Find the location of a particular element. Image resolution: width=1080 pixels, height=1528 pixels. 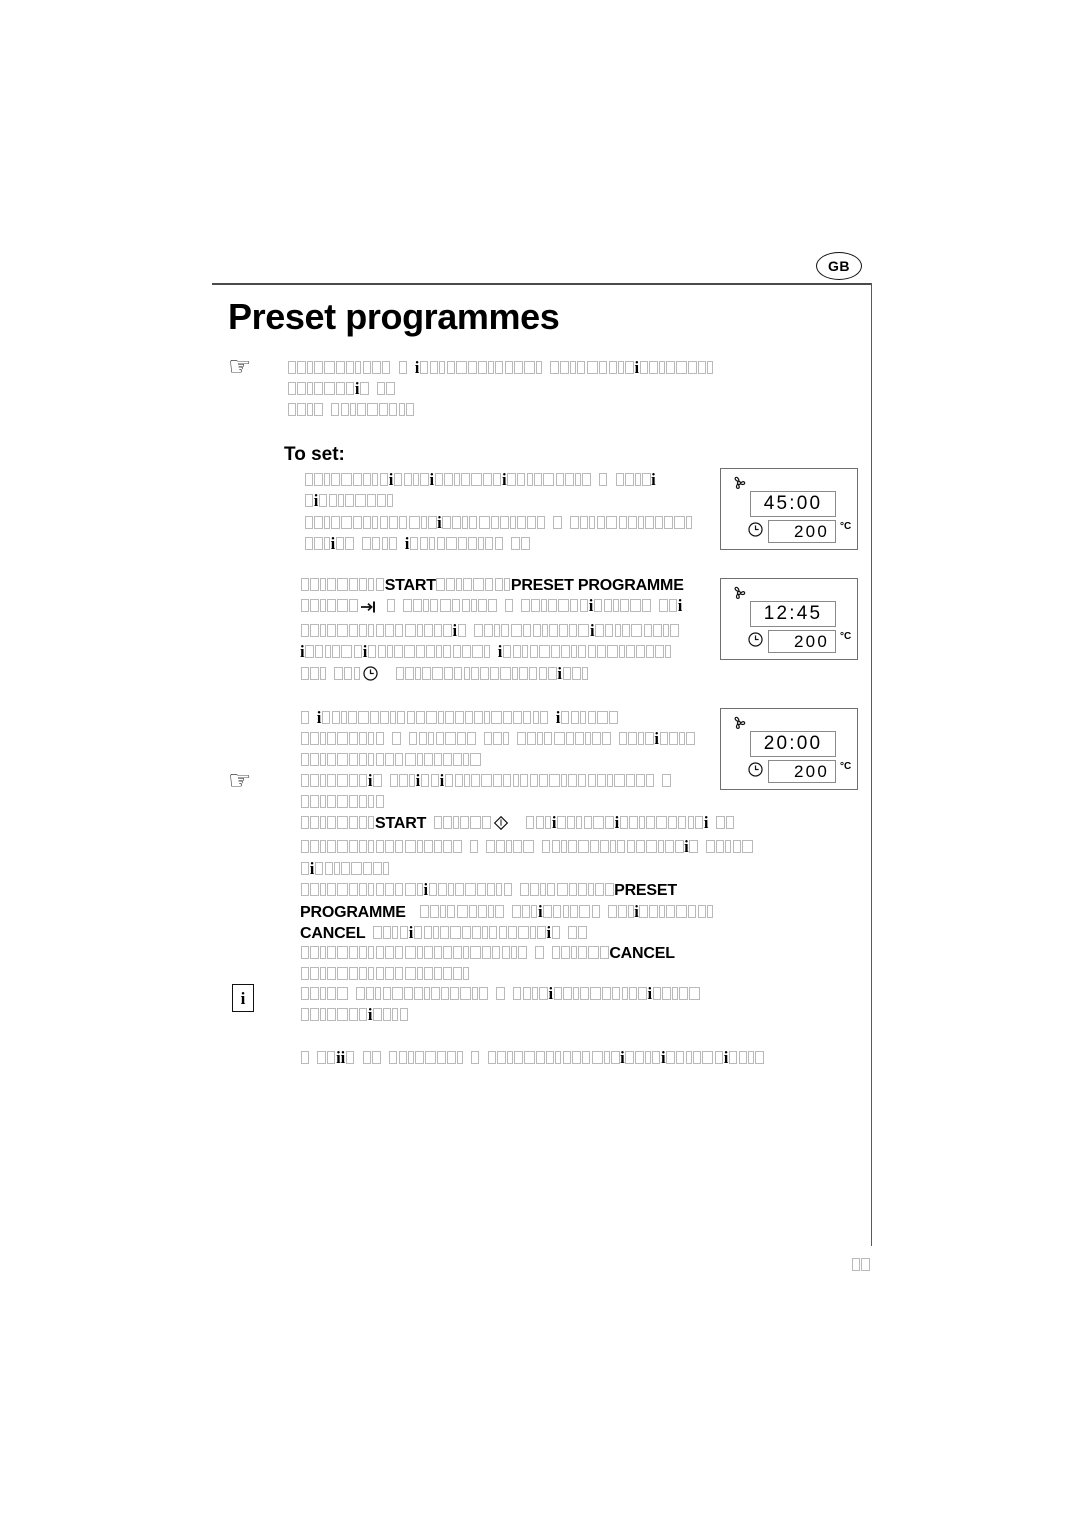

country-badge: GB is located at coordinates (839, 266).